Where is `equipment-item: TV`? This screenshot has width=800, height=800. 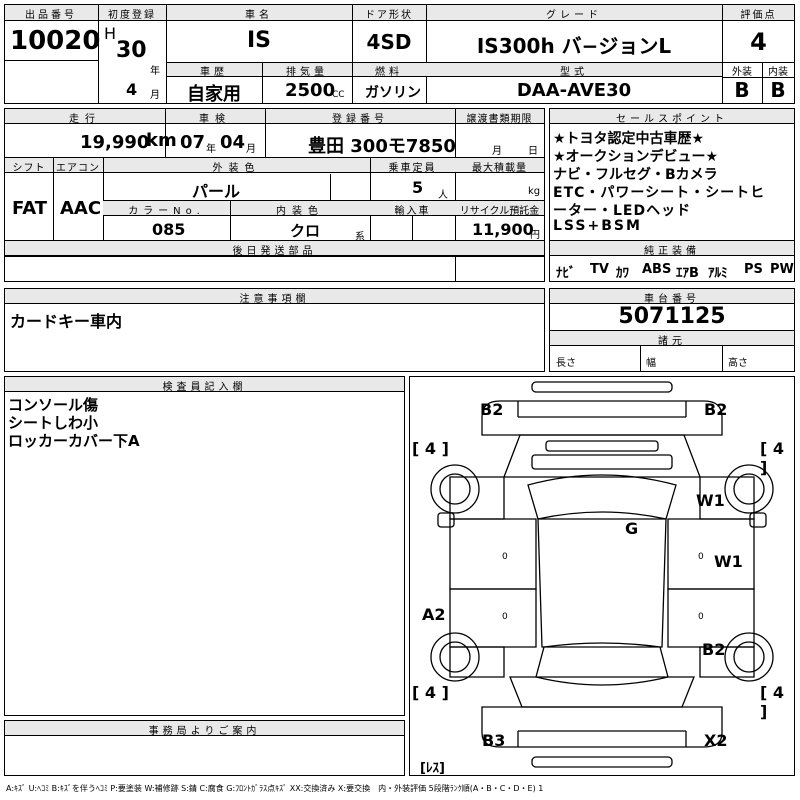
equipment-item: TV is located at coordinates (599, 269).